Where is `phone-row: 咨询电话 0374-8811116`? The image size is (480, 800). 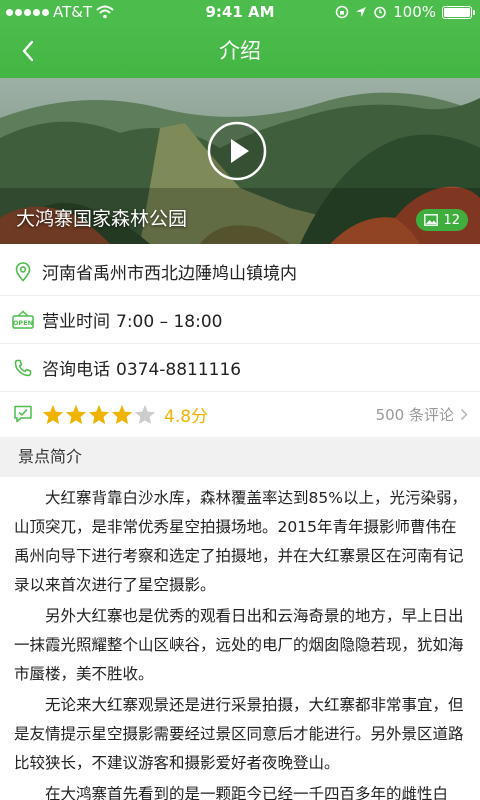 phone-row: 咨询电话 0374-8811116 is located at coordinates (240, 368).